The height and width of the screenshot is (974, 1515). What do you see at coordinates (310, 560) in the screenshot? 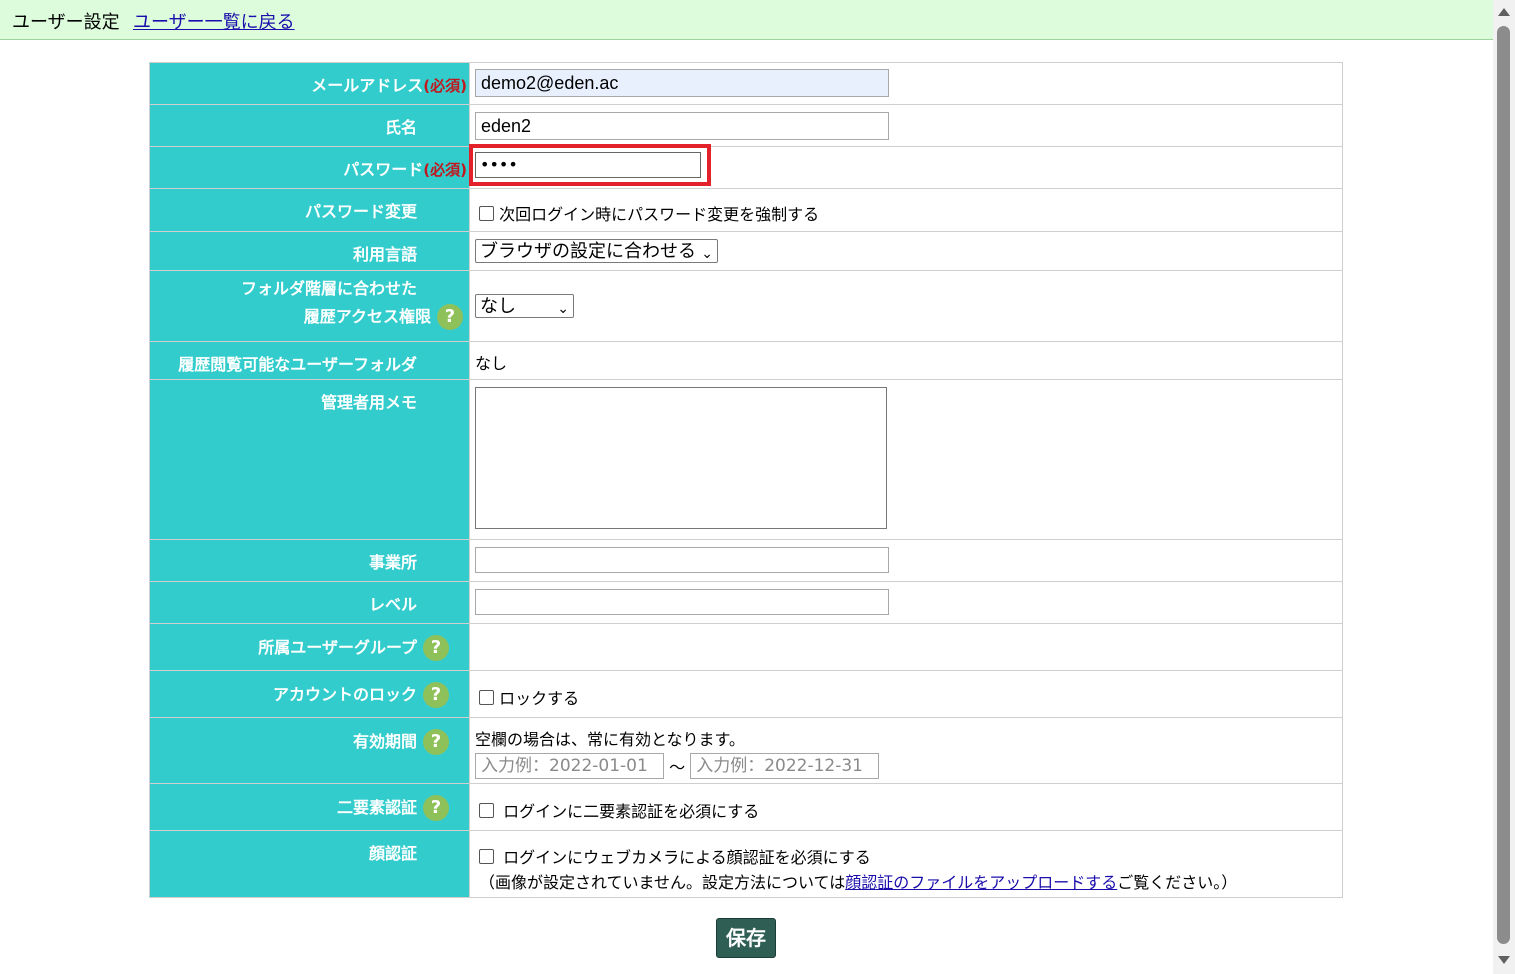
I see `office-label: 事業所` at bounding box center [310, 560].